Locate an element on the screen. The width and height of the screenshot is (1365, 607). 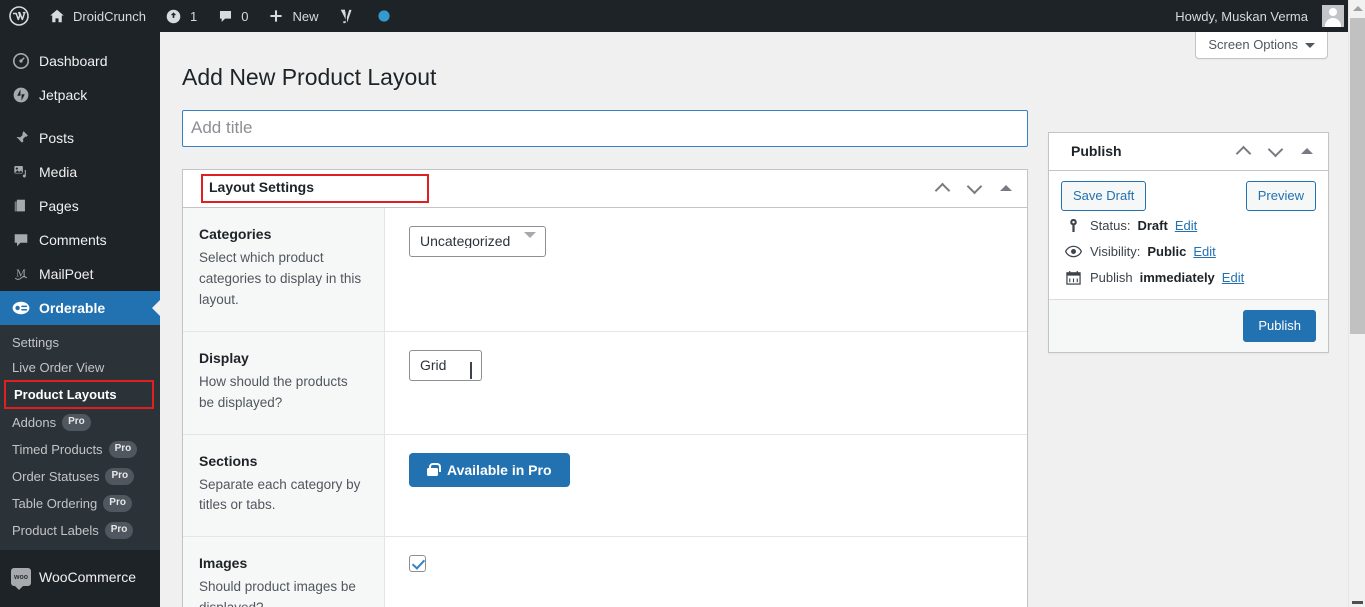
title-input is located at coordinates (605, 128).